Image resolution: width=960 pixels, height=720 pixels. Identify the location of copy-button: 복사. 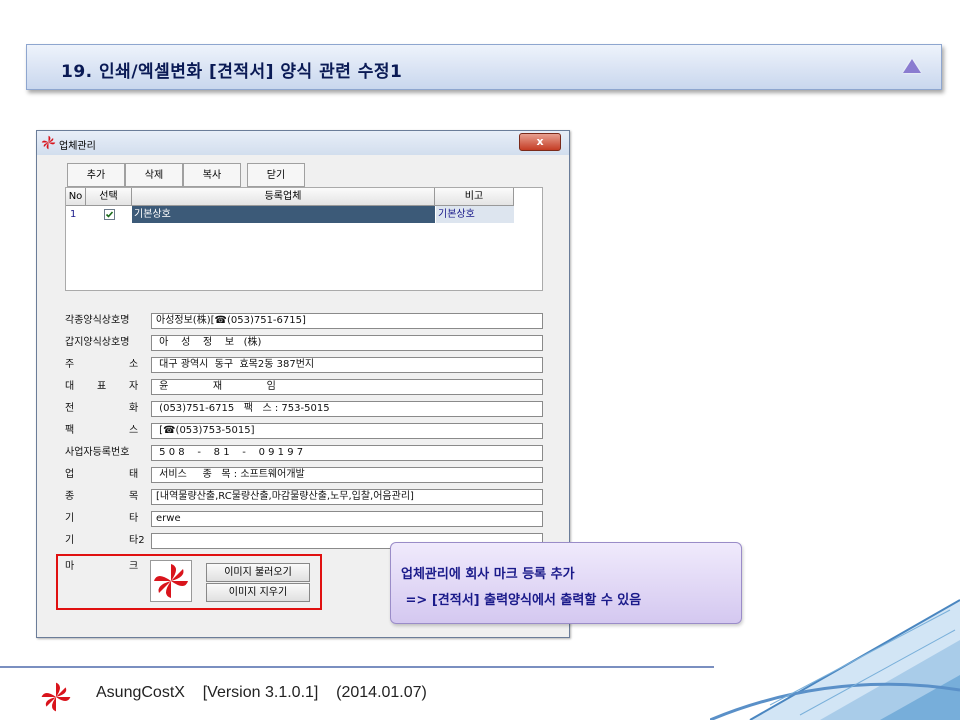
(212, 175).